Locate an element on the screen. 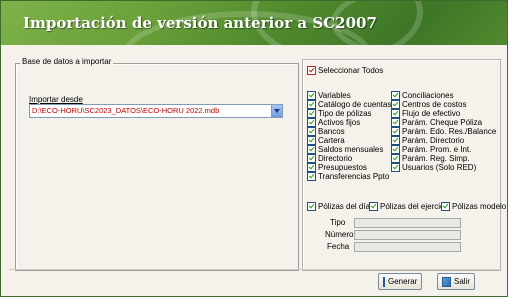 This screenshot has width=508, height=297. chk-polizas-dia: Pólizas del día is located at coordinates (338, 206).